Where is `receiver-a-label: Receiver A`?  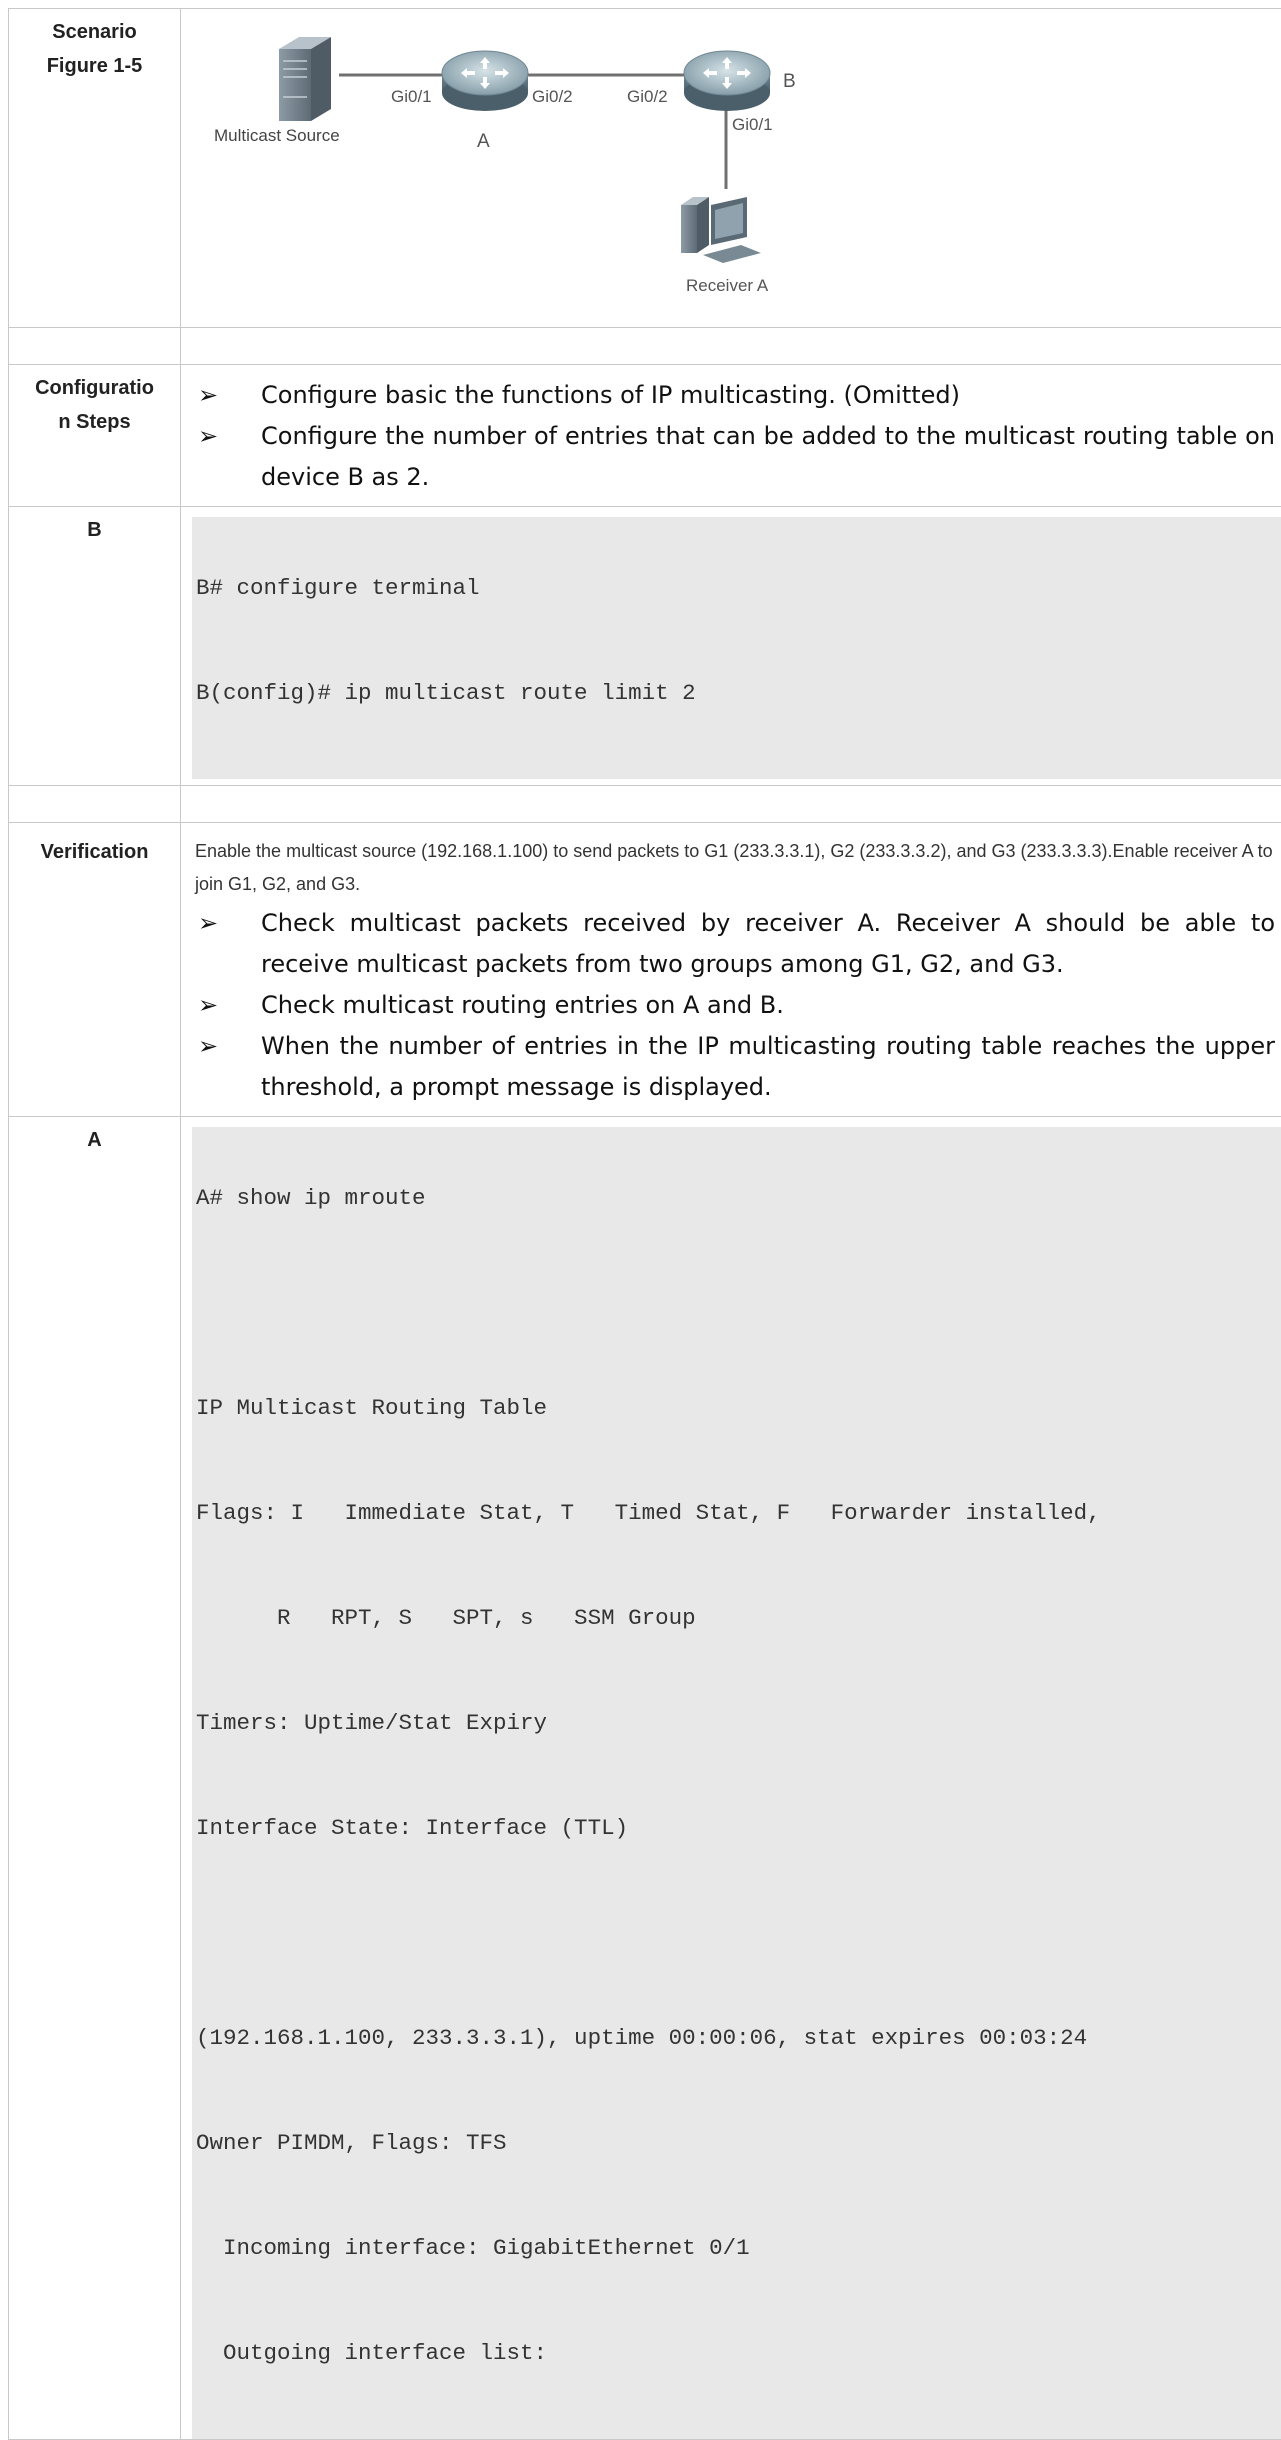 receiver-a-label: Receiver A is located at coordinates (727, 285).